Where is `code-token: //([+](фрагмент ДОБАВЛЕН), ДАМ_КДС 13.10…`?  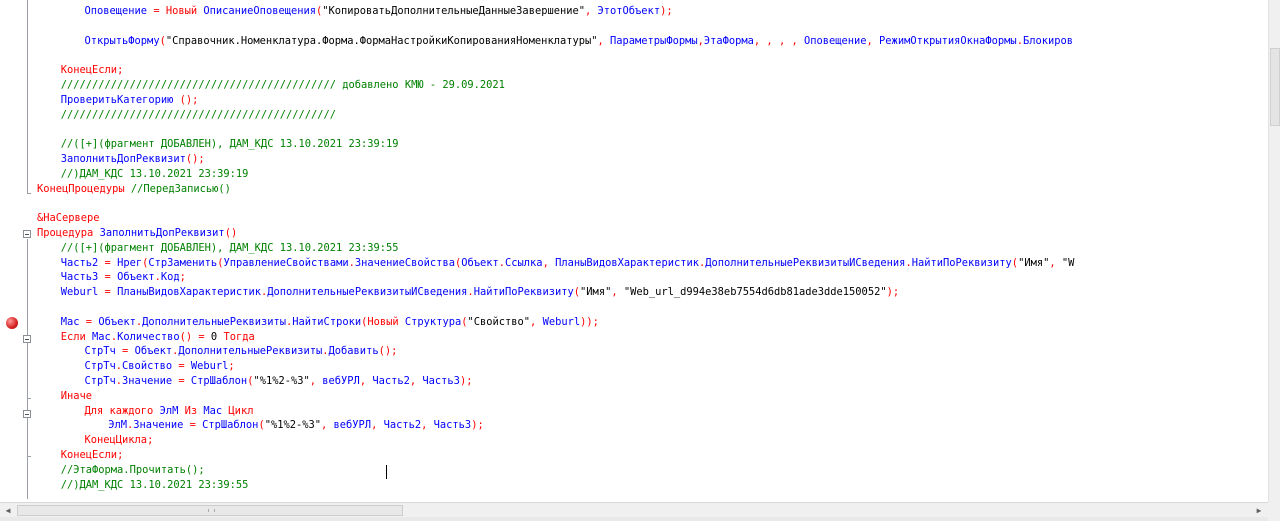
code-token: //([+](фрагмент ДОБАВЛЕН), ДАМ_КДС 13.10… is located at coordinates (229, 247).